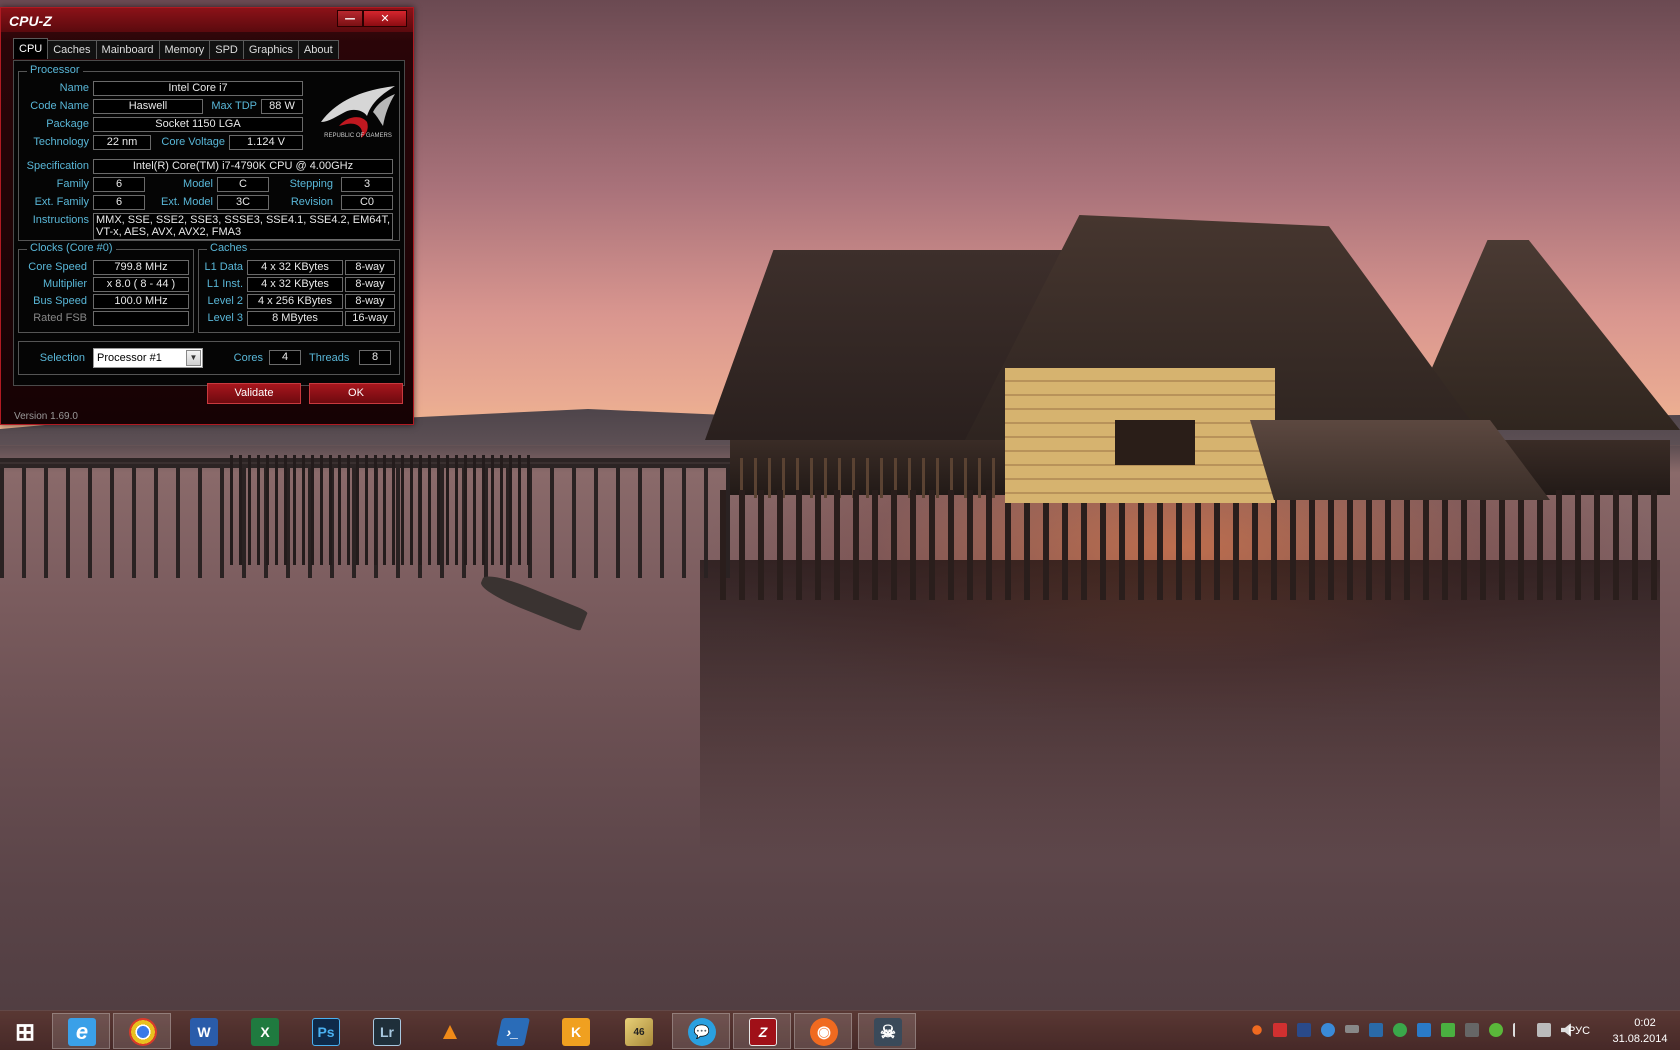  I want to click on language-indicator: РУС, so click(1579, 1031).